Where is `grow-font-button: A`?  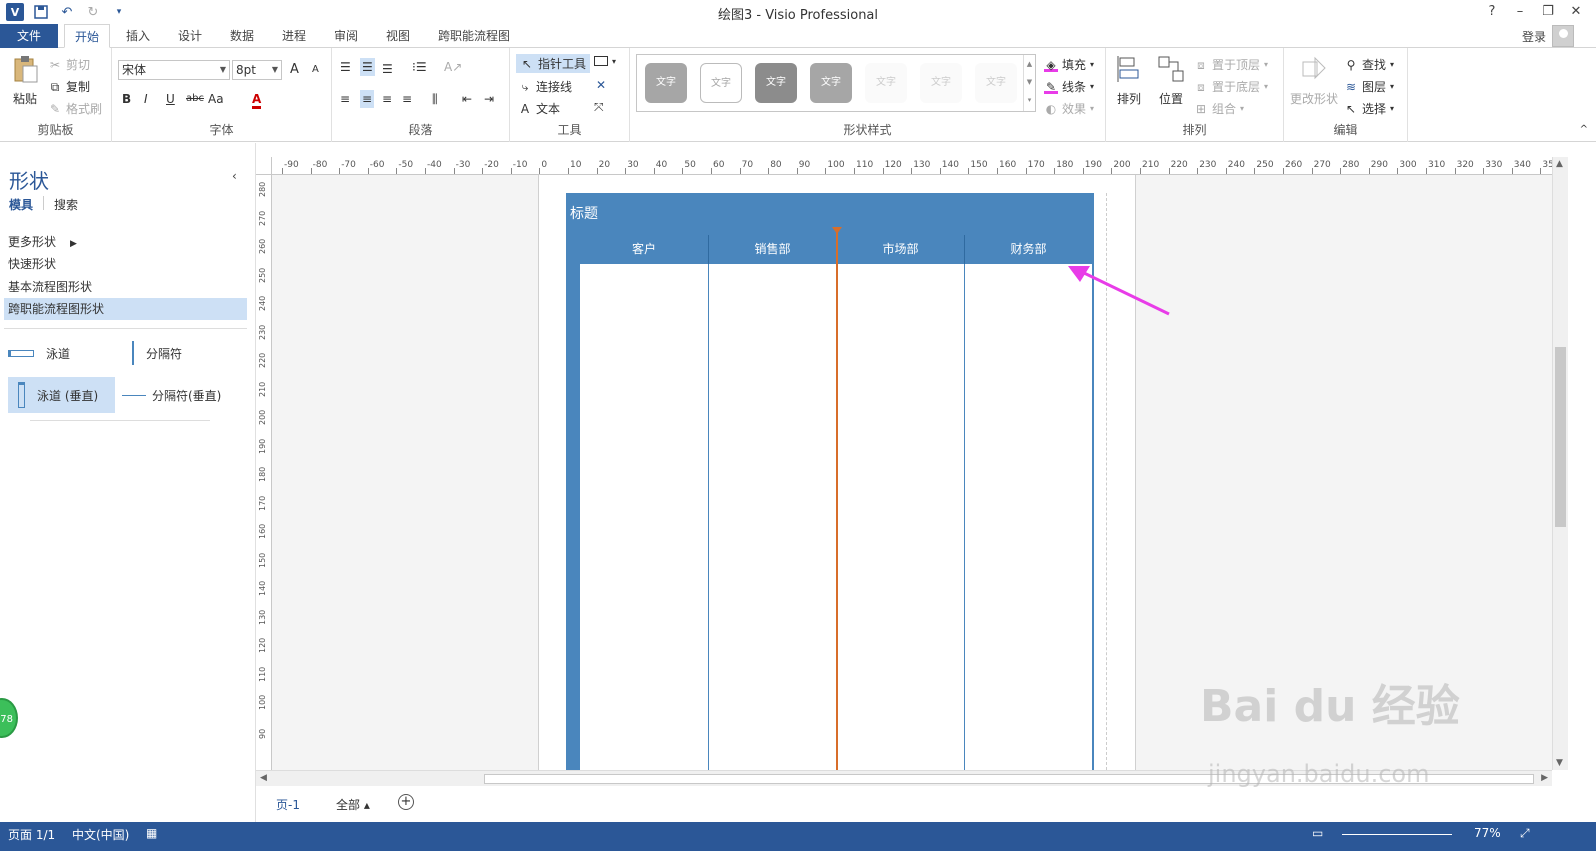 grow-font-button: A is located at coordinates (294, 69).